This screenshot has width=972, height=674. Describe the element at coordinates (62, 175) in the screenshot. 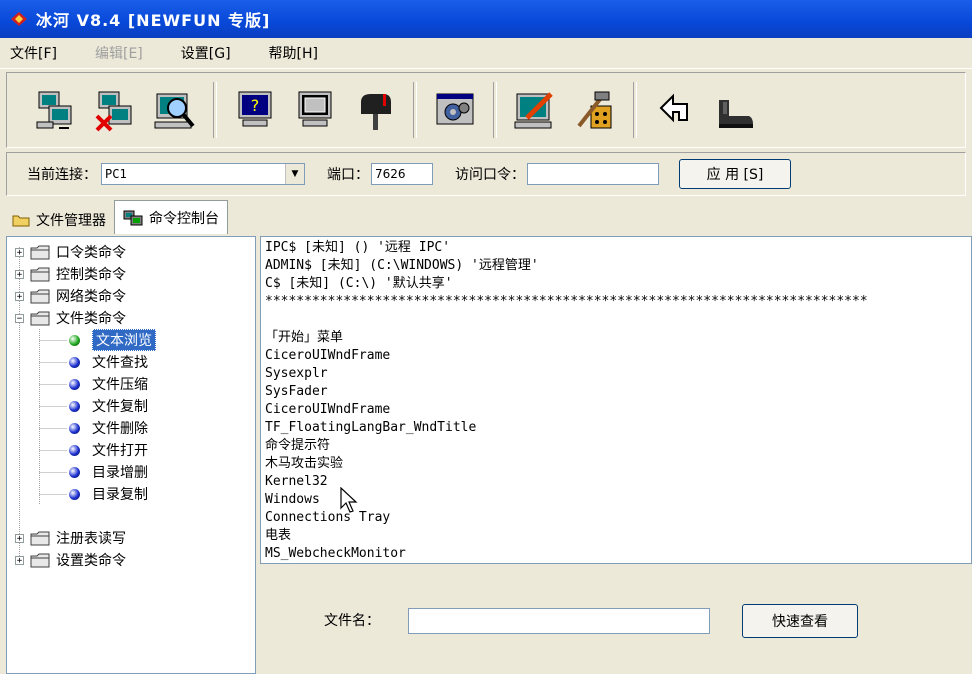

I see `current-connection-label: 当前连接：` at that location.